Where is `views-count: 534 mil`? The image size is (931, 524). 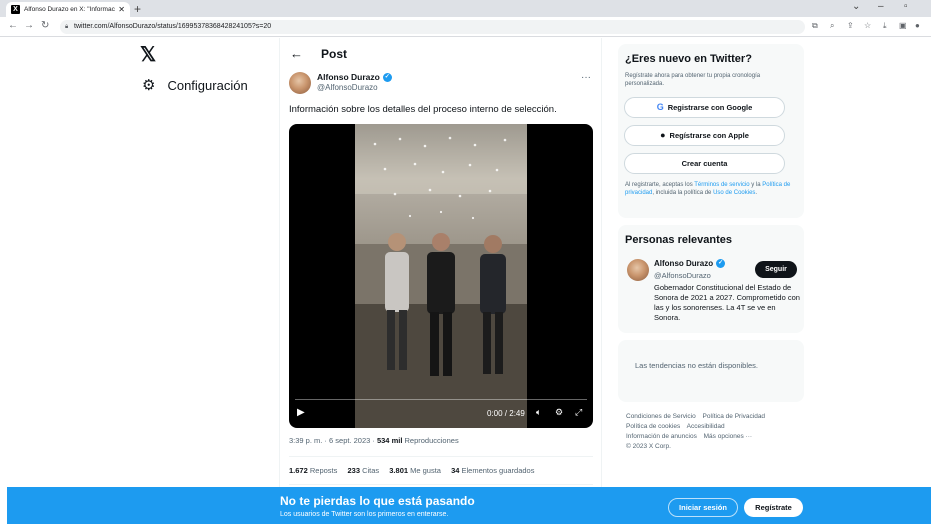 views-count: 534 mil is located at coordinates (389, 440).